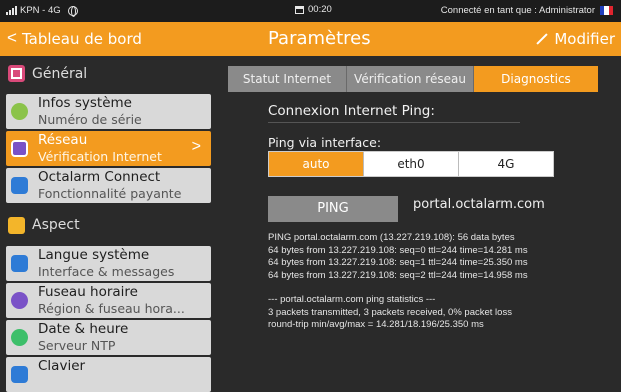  What do you see at coordinates (19, 300) in the screenshot?
I see `timezone-icon` at bounding box center [19, 300].